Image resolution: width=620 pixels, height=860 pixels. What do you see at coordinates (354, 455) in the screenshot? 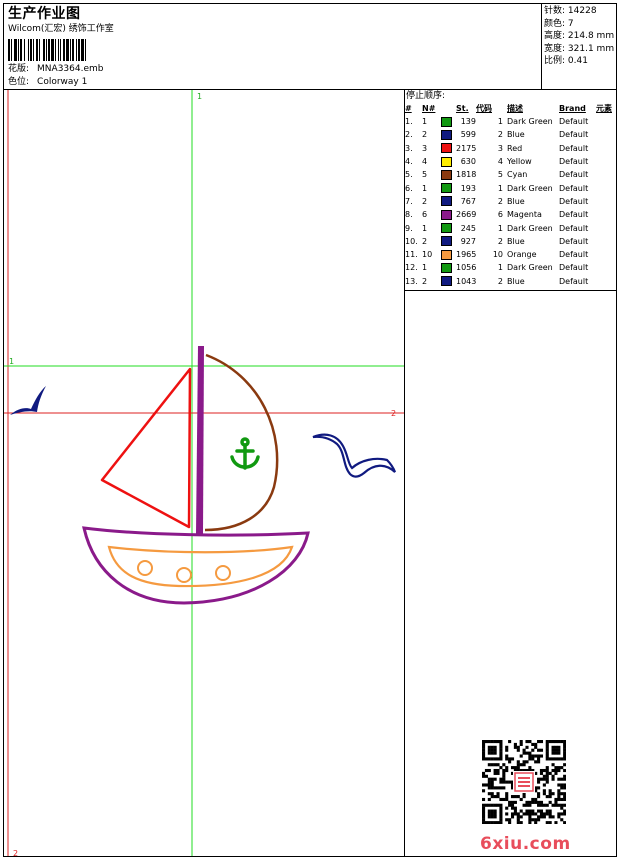
I see `right-bird-shape` at bounding box center [354, 455].